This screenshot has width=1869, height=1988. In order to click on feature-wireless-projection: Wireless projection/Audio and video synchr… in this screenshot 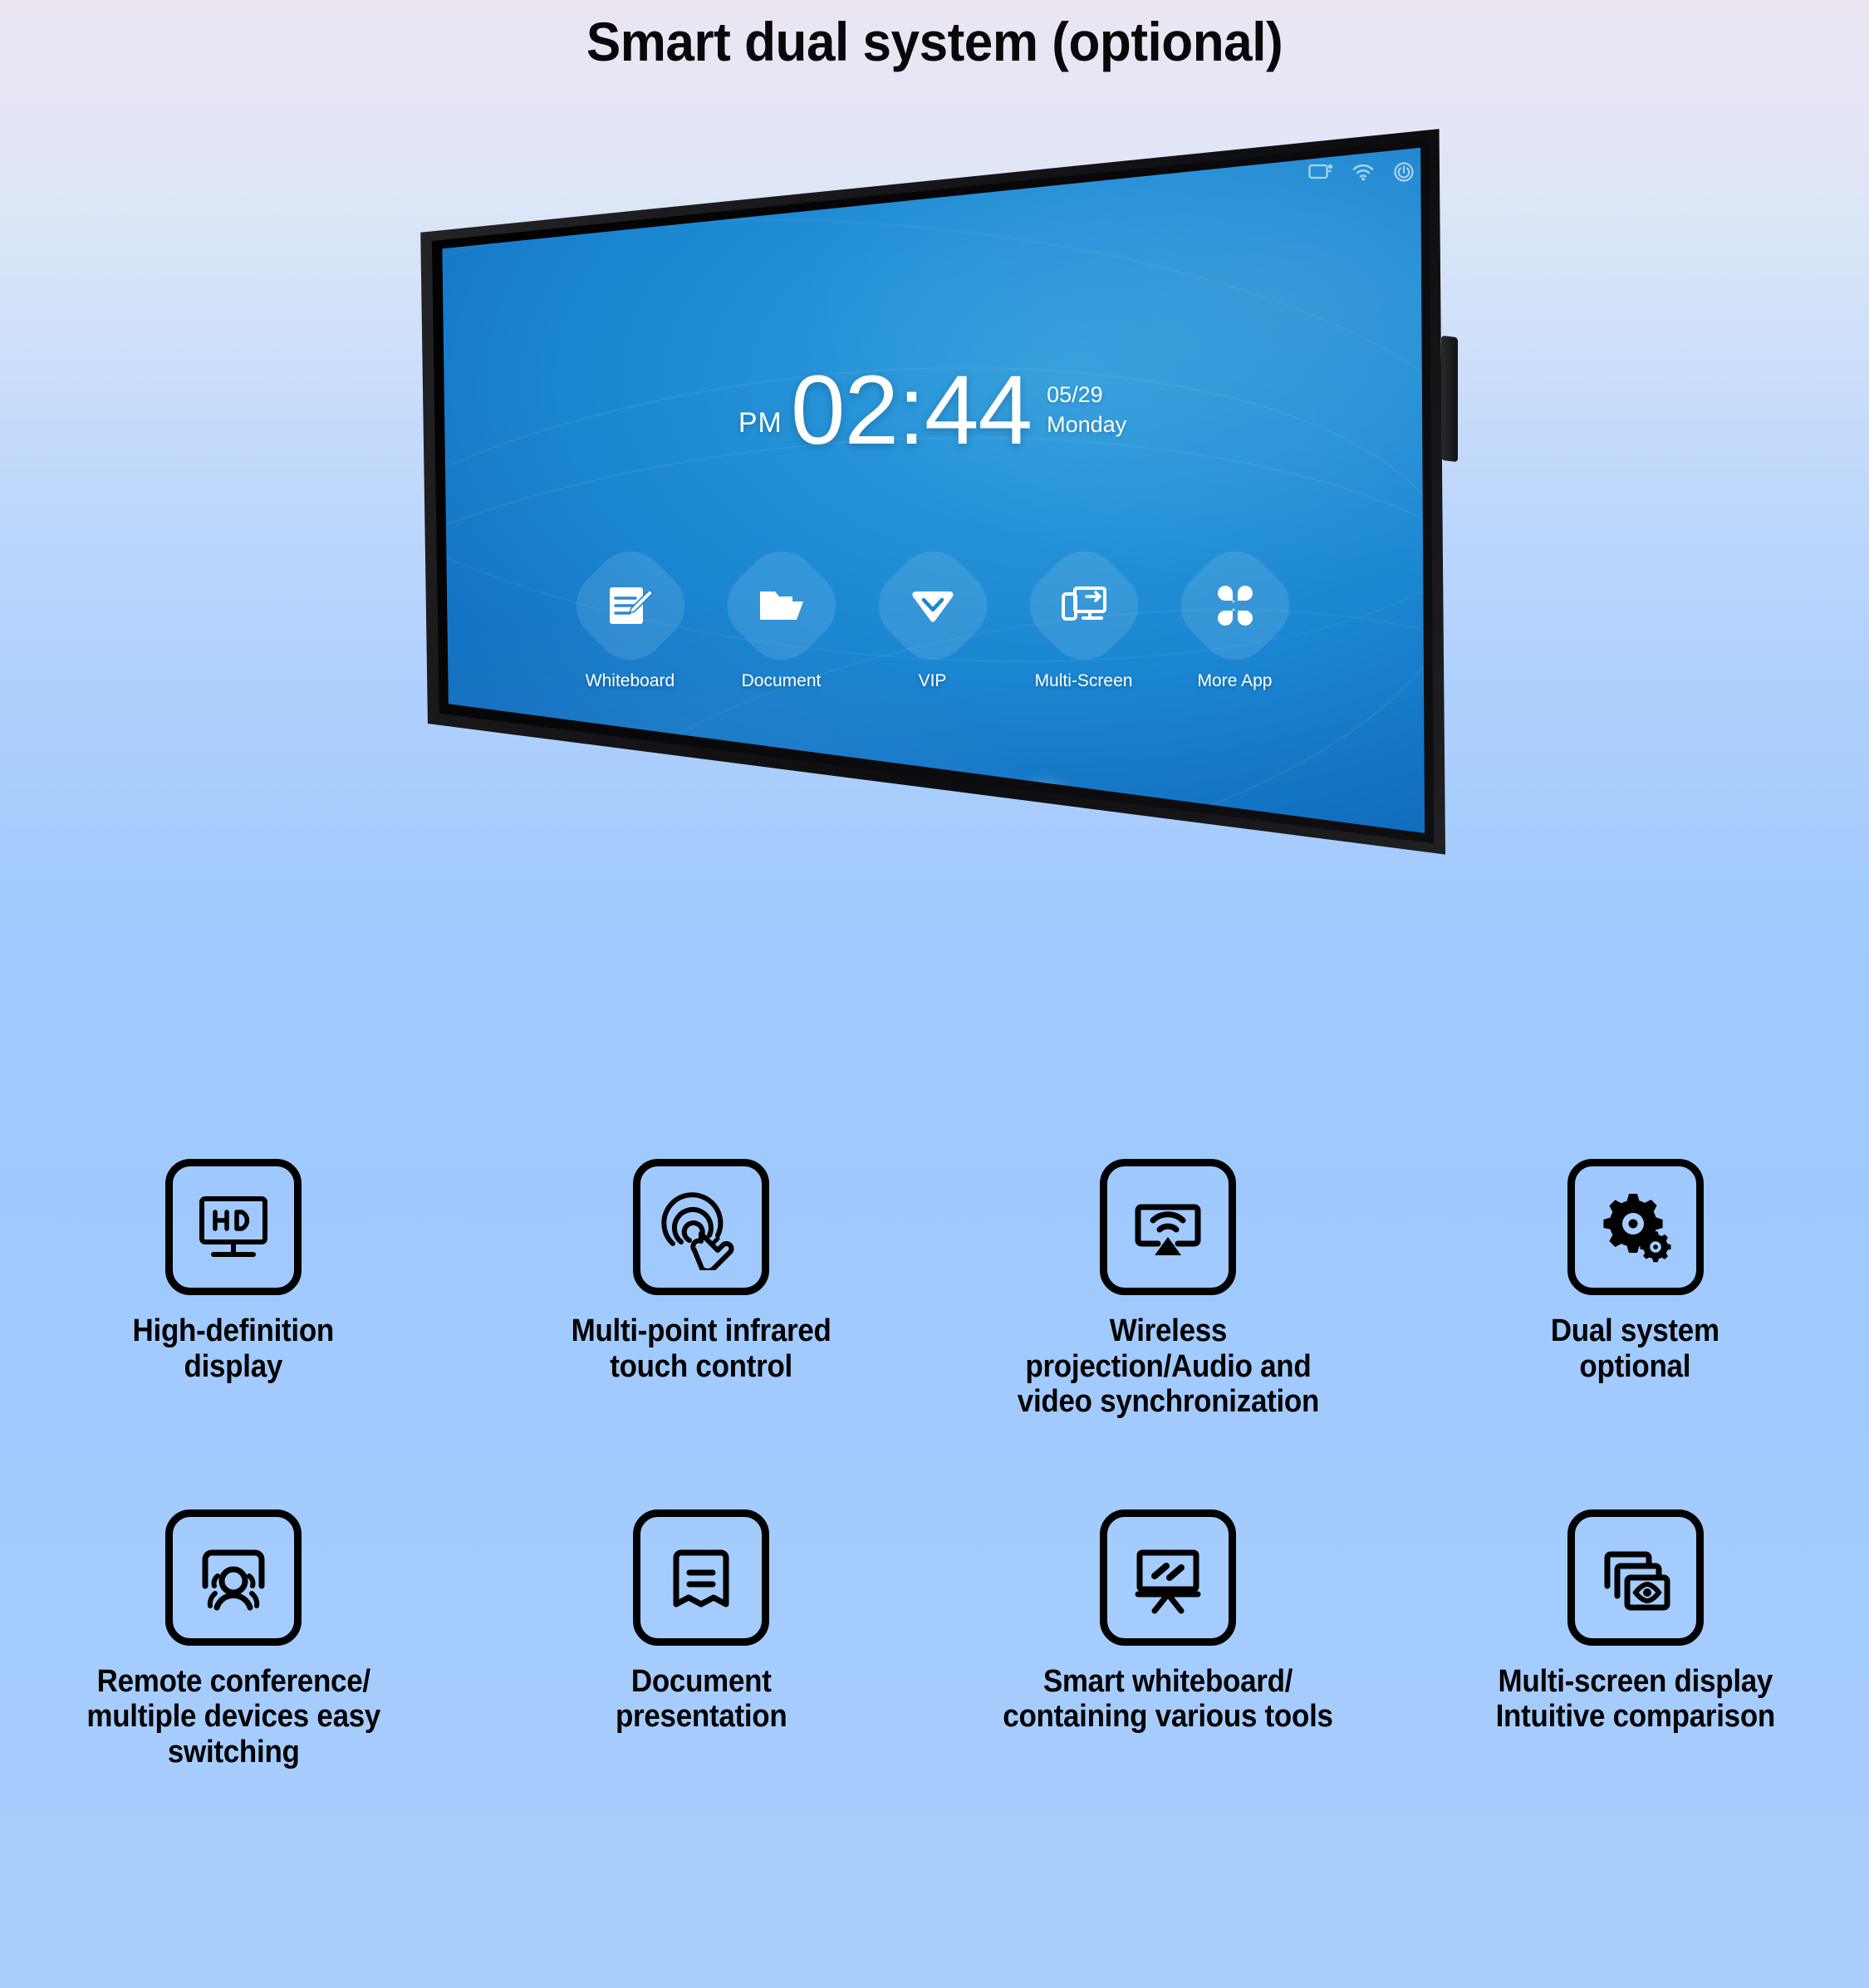, I will do `click(1168, 1289)`.